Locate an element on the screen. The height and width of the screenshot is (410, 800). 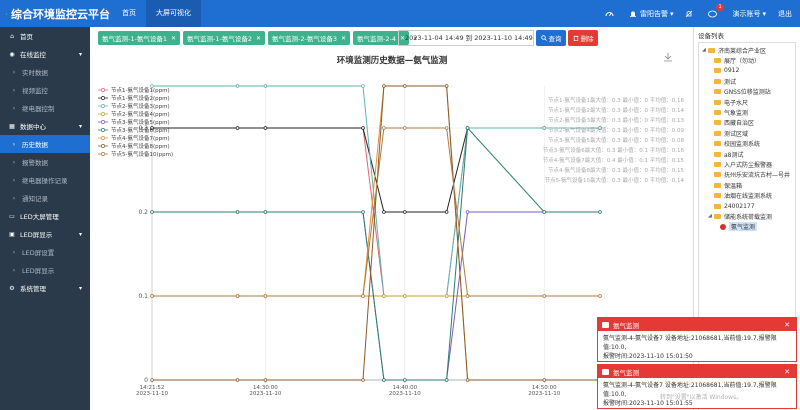
account-menu: 演示账号 ▾ is located at coordinates (749, 14).